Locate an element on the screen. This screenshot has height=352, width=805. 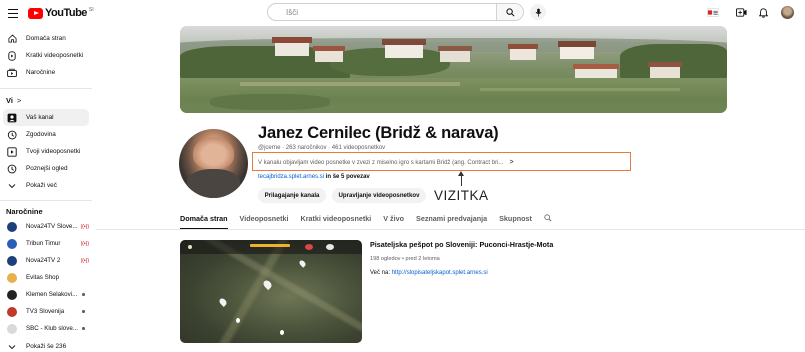
description-link: http://slopisateljskapot.splet.arnes.si is located at coordinates (440, 273).